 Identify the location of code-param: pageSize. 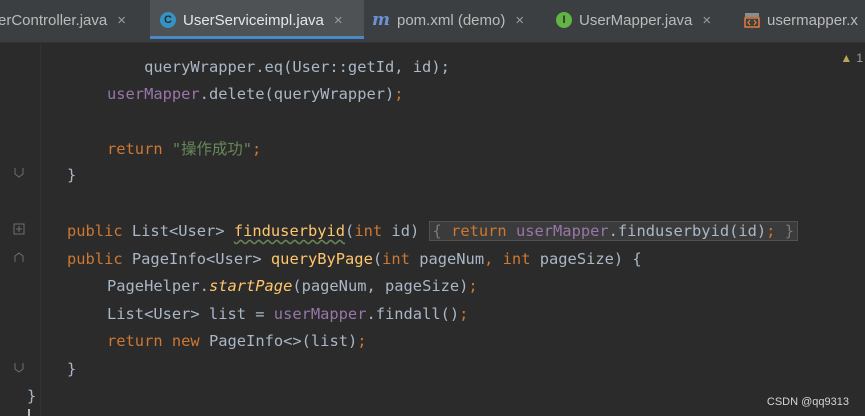
(576, 259).